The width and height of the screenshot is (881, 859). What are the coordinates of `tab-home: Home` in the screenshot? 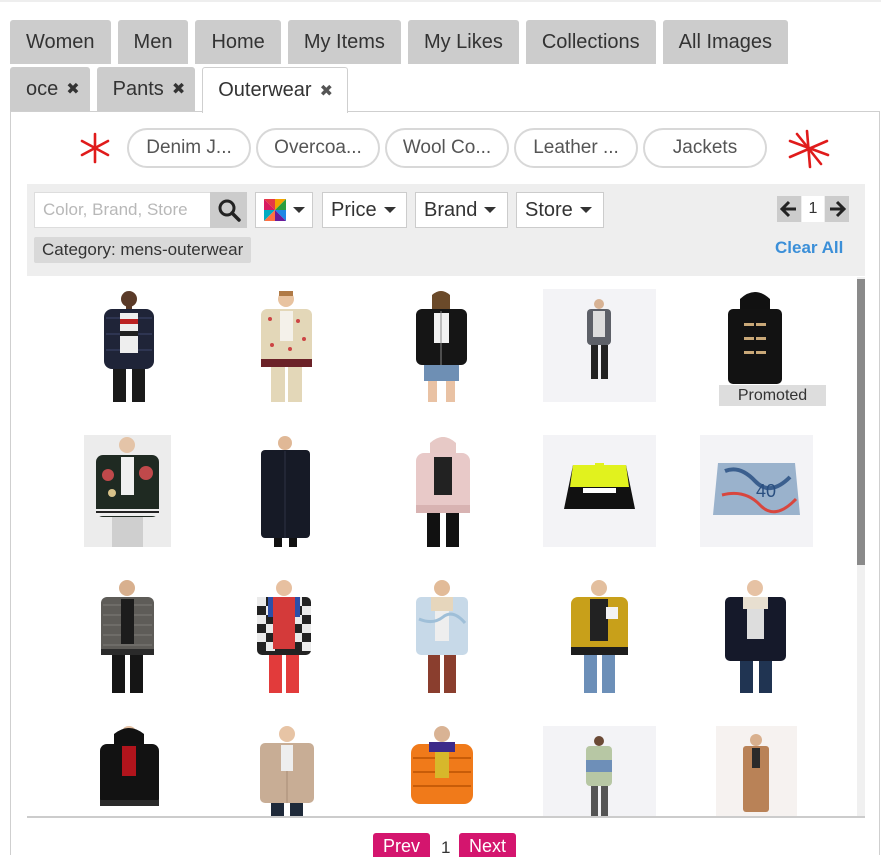 It's located at (238, 42).